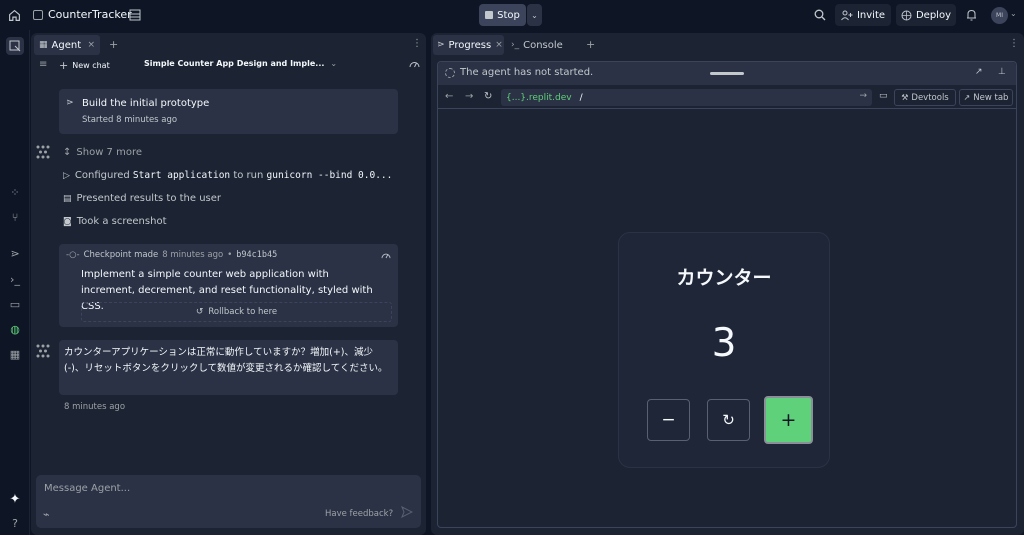 The image size is (1024, 535). What do you see at coordinates (991, 97) in the screenshot?
I see `new-tab-label: New tab` at bounding box center [991, 97].